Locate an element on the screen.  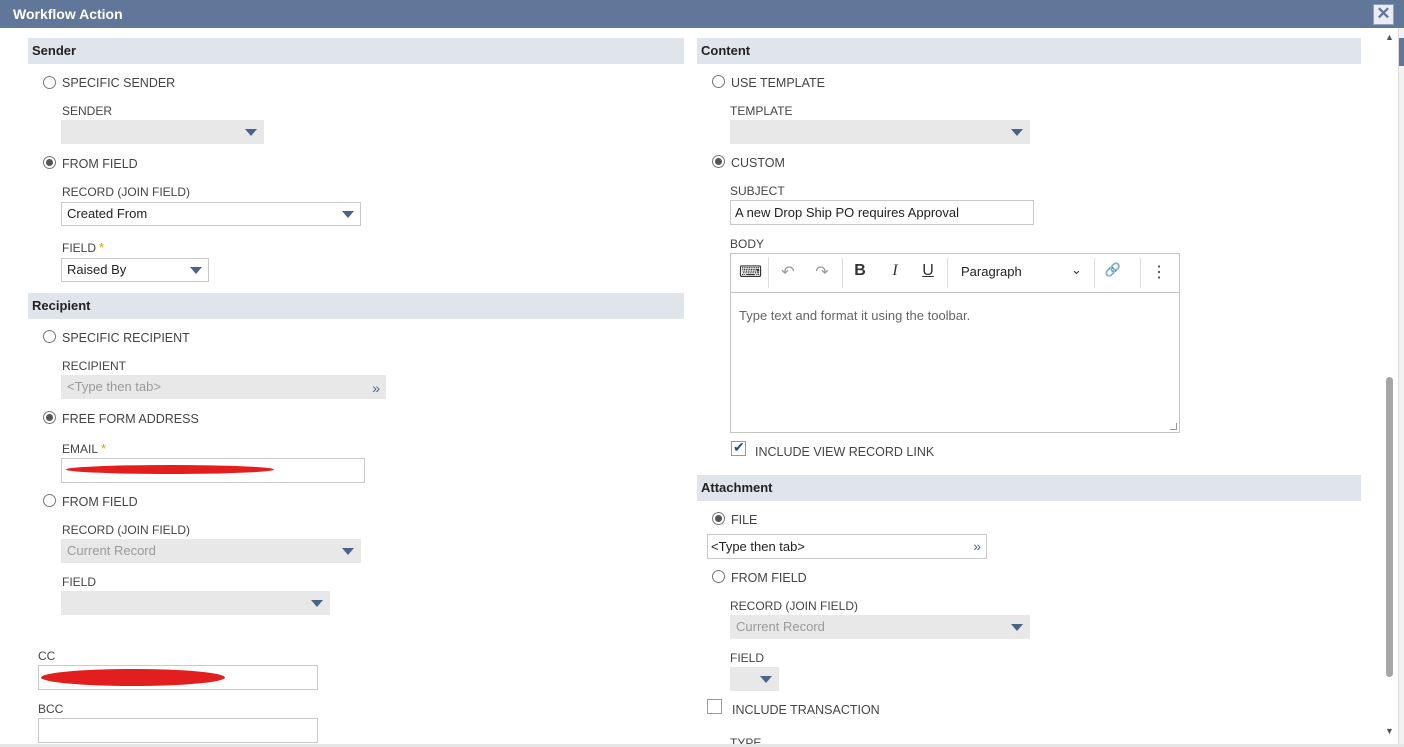
cc-field is located at coordinates (178, 677).